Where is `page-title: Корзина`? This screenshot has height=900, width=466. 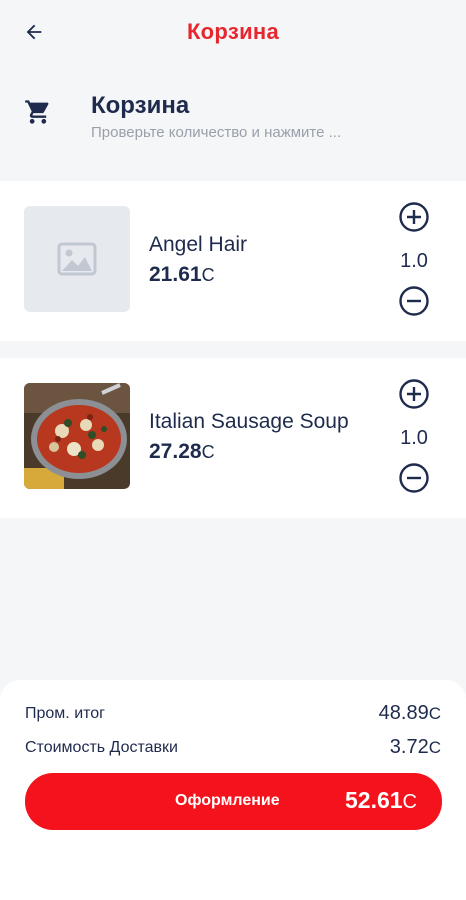 page-title: Корзина is located at coordinates (233, 31).